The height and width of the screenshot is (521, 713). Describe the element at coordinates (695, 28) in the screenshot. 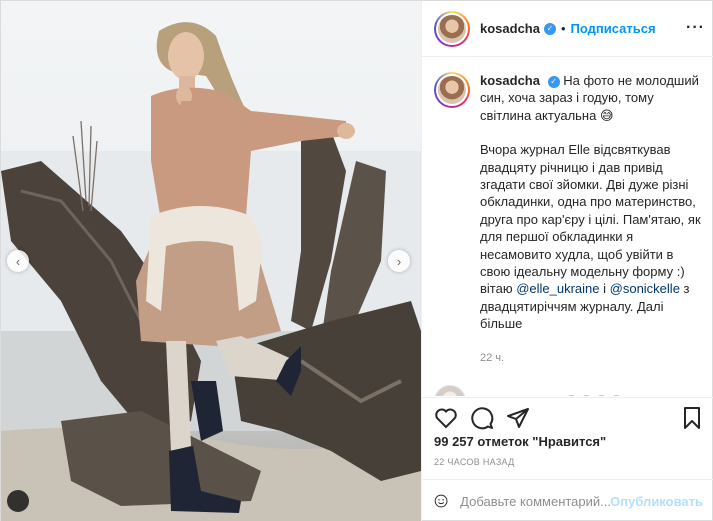

I see `more-options-icon: ···` at that location.